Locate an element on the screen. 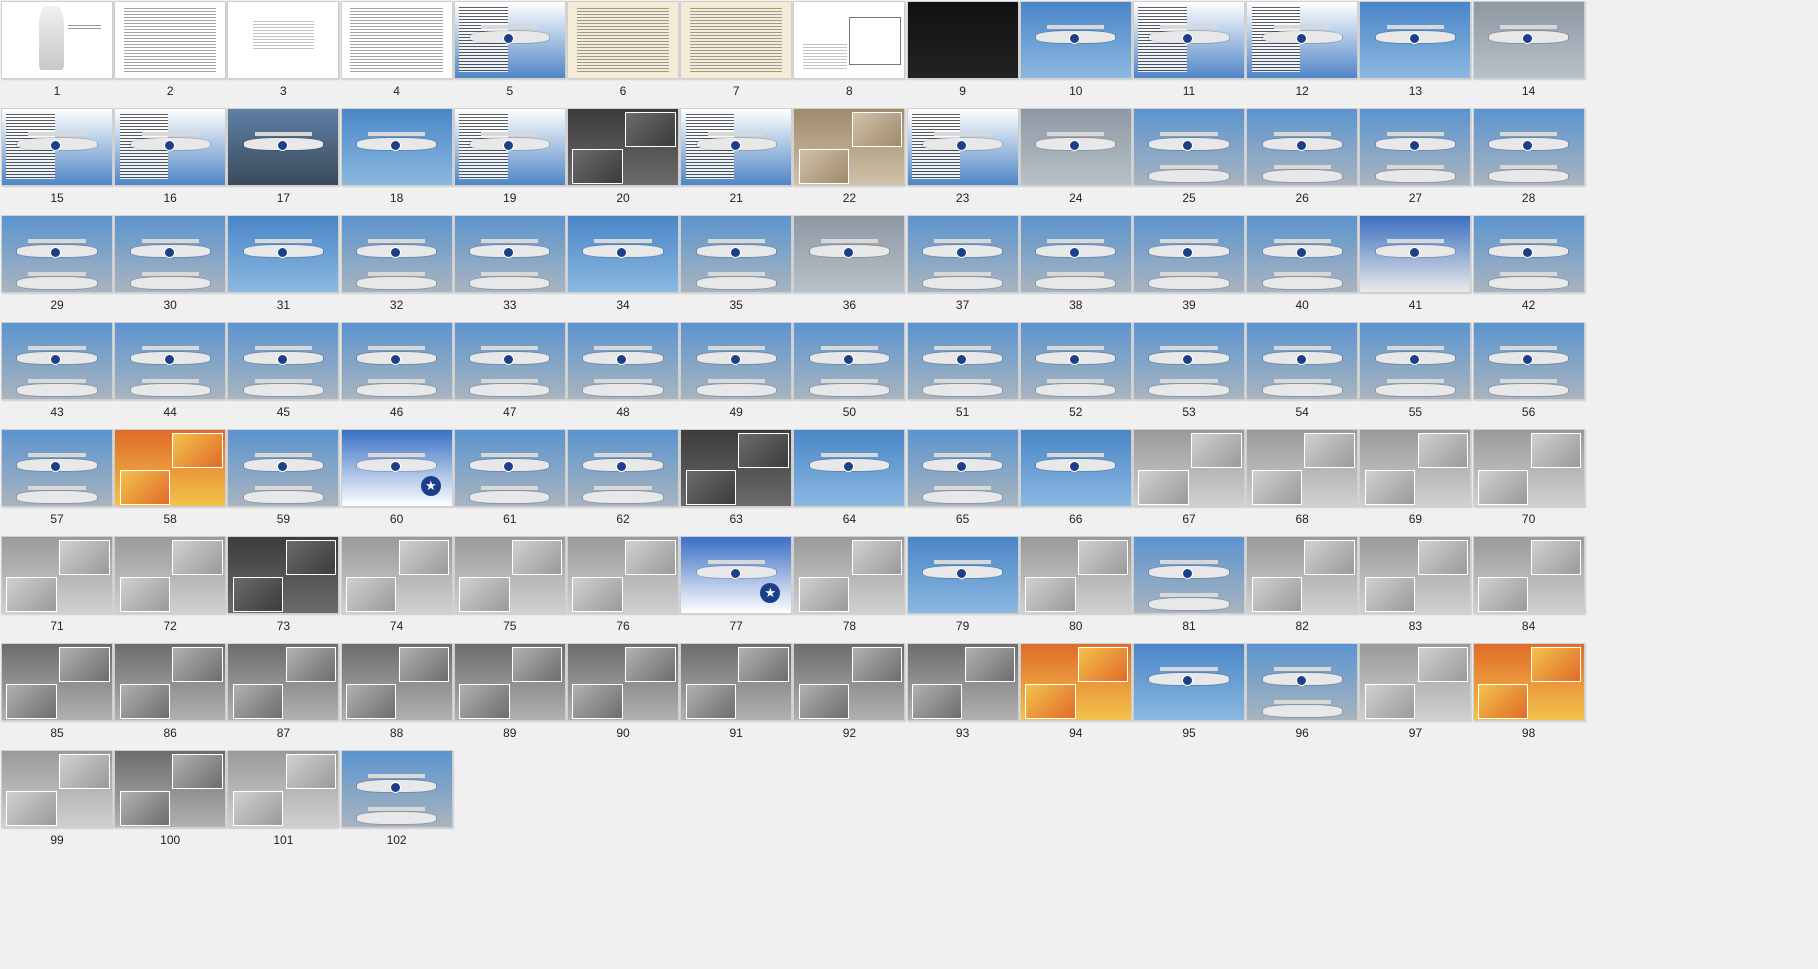 The image size is (1818, 969). page-thumbnail: 5 is located at coordinates (509, 60).